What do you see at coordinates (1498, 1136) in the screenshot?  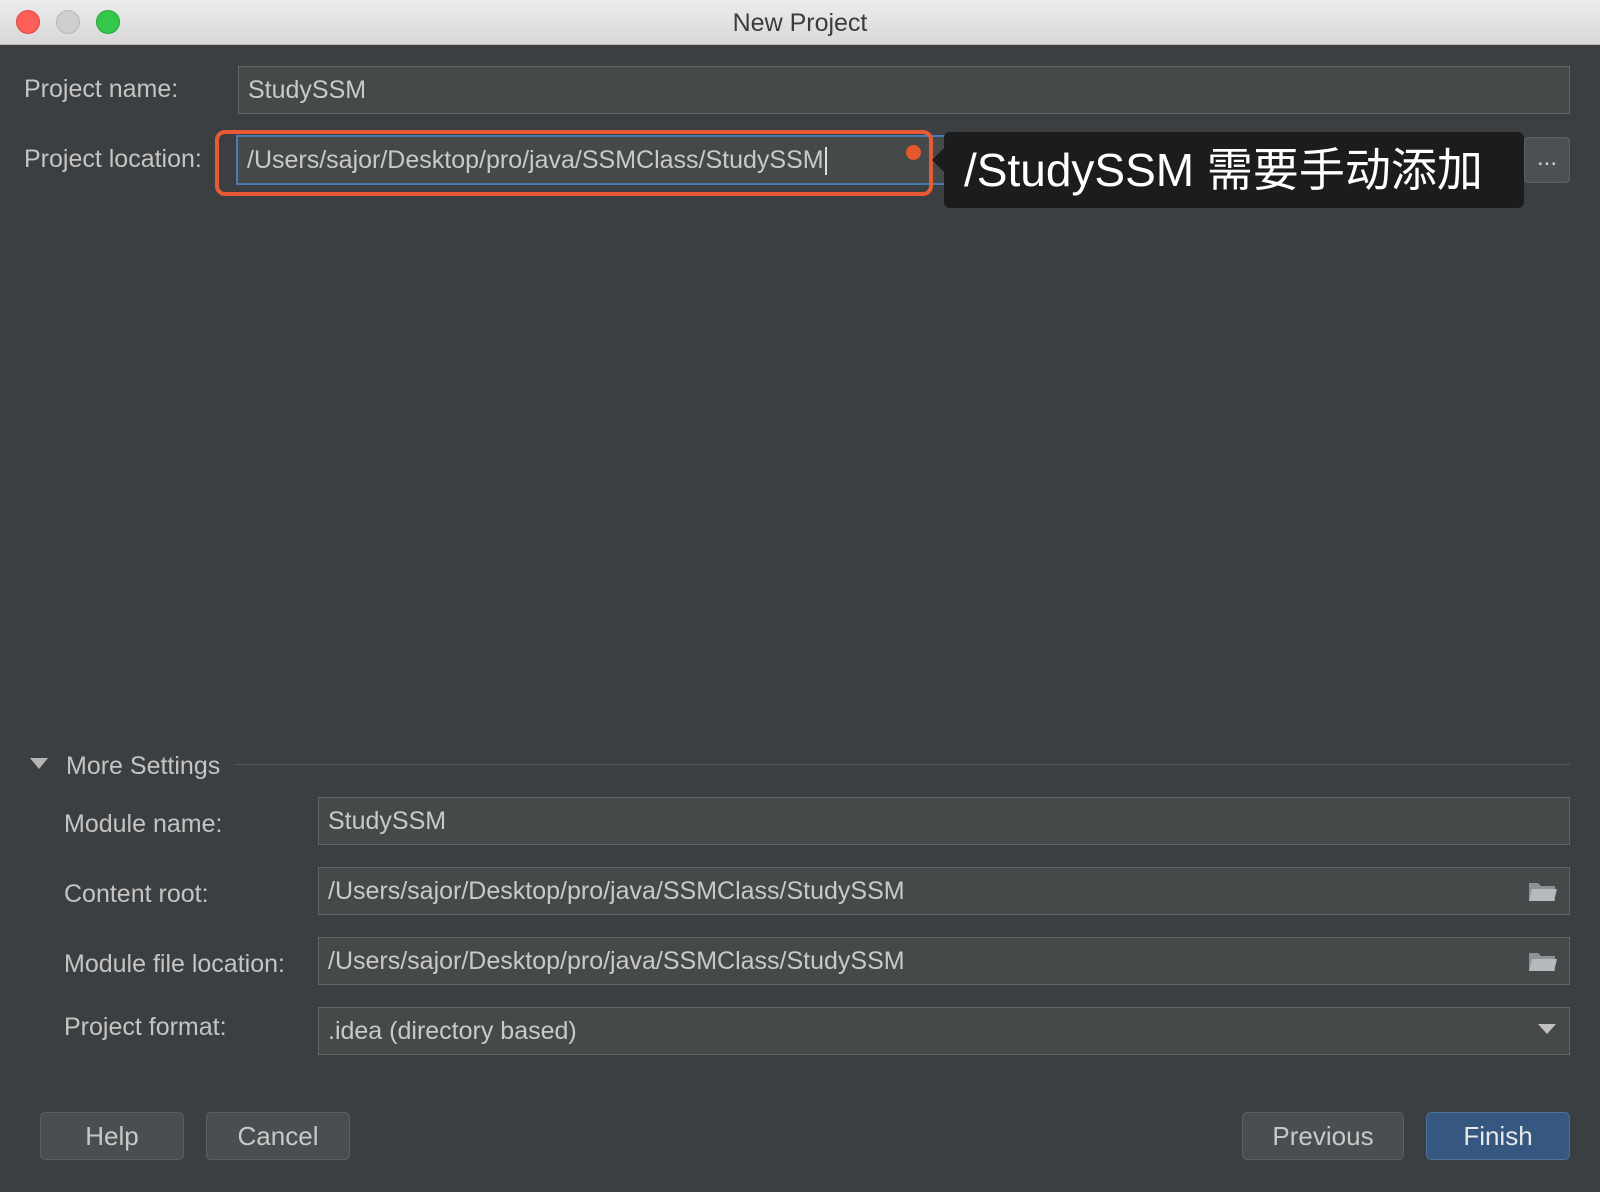 I see `finish-button: Finish` at bounding box center [1498, 1136].